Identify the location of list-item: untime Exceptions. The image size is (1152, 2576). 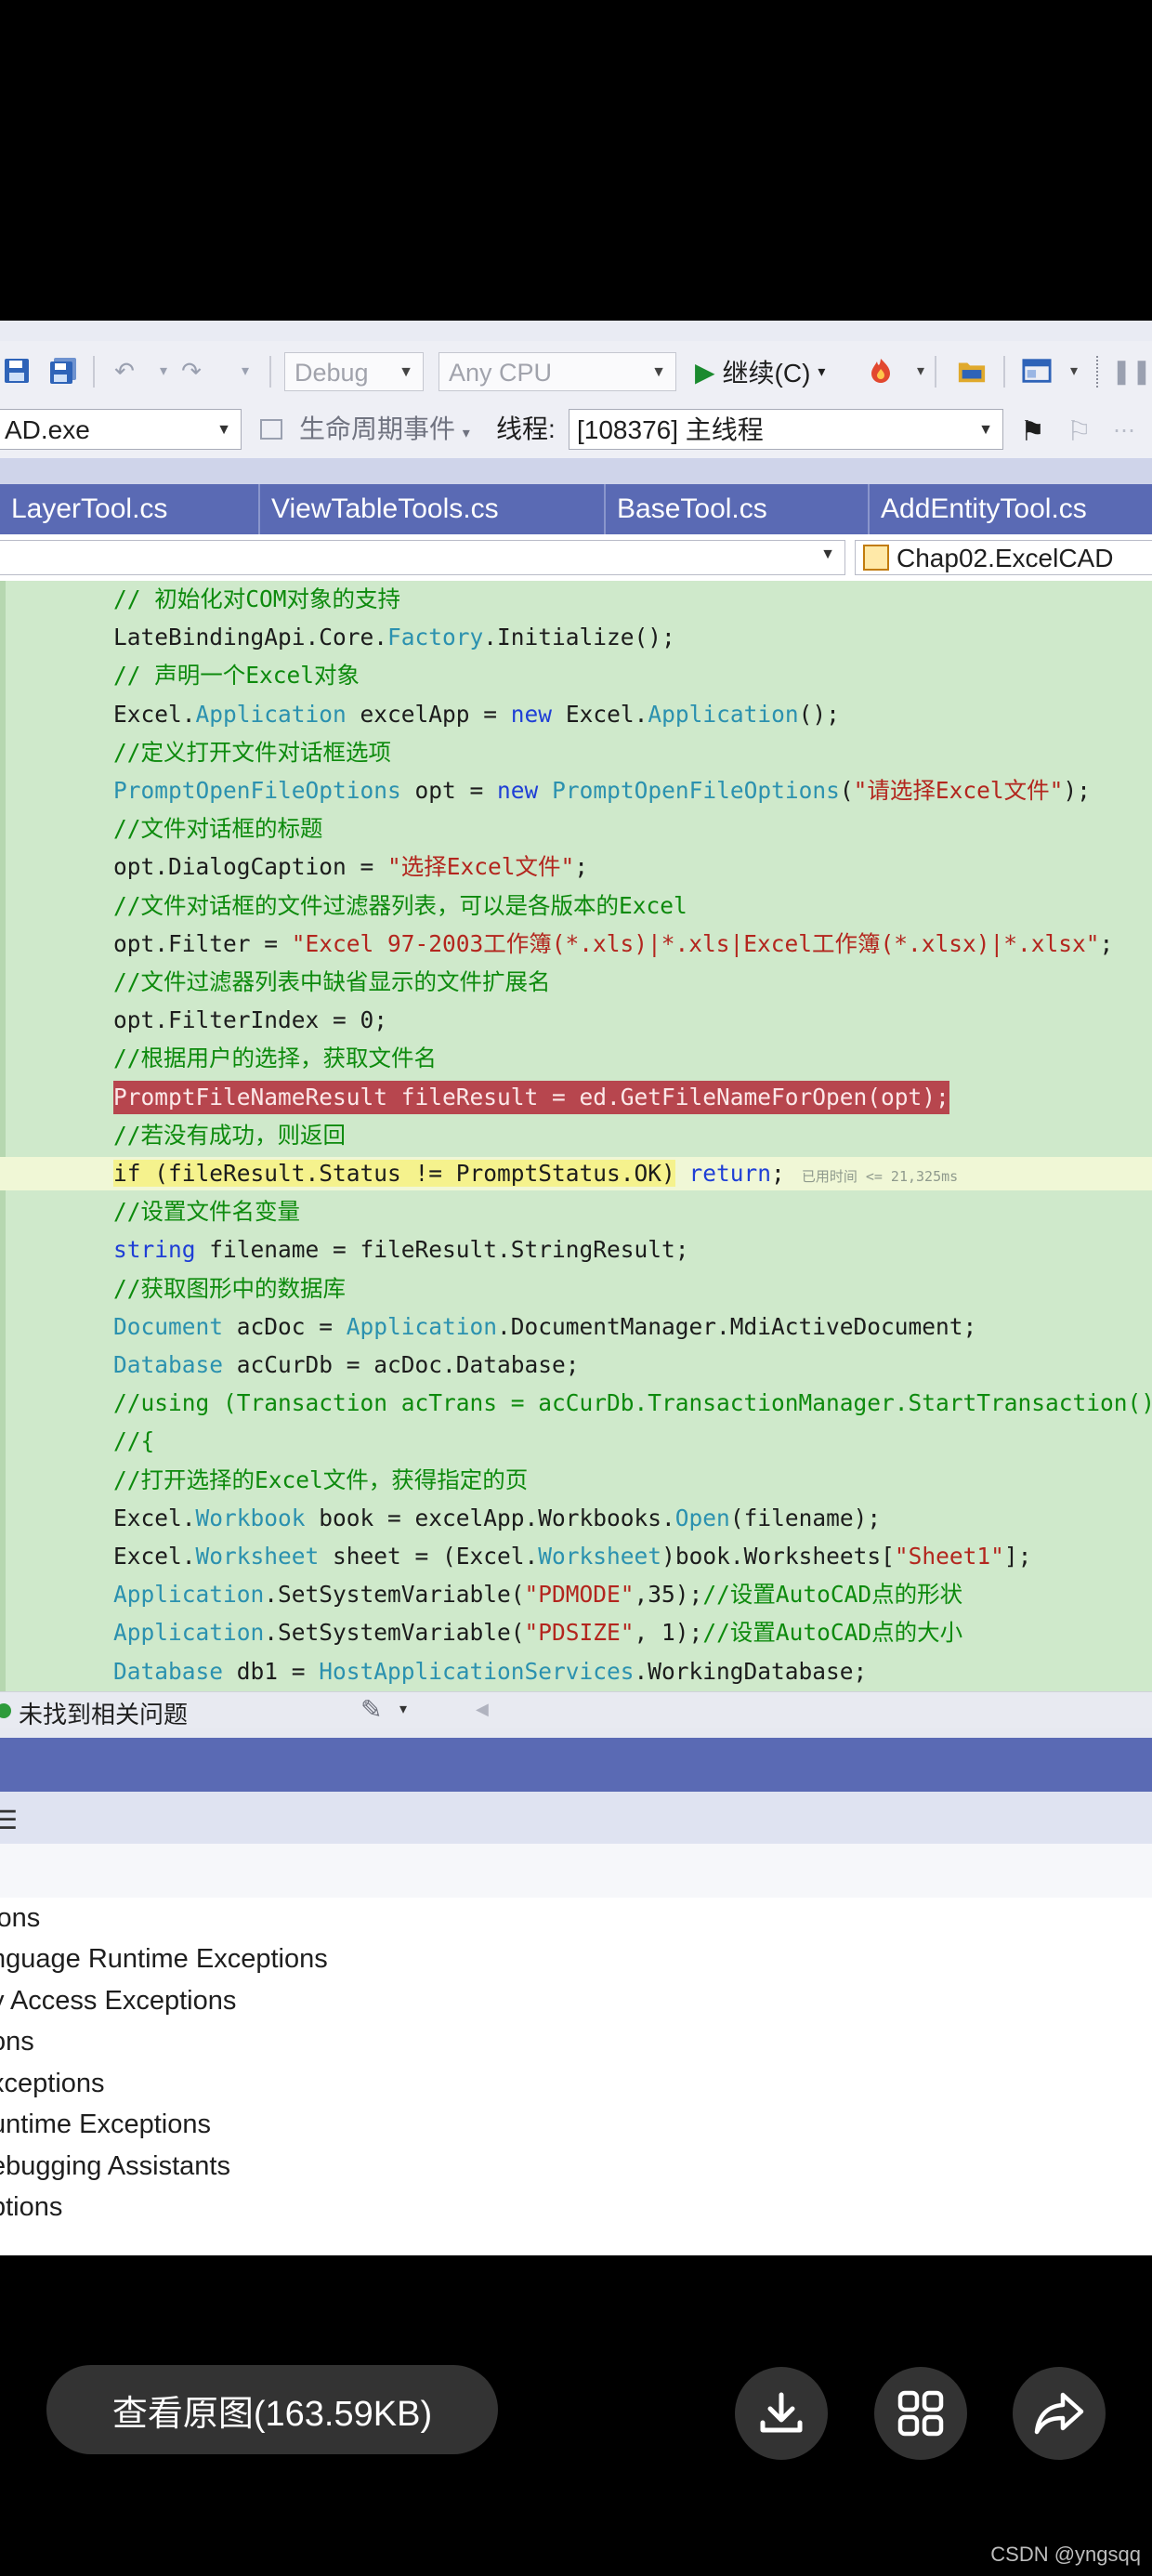
(105, 2124).